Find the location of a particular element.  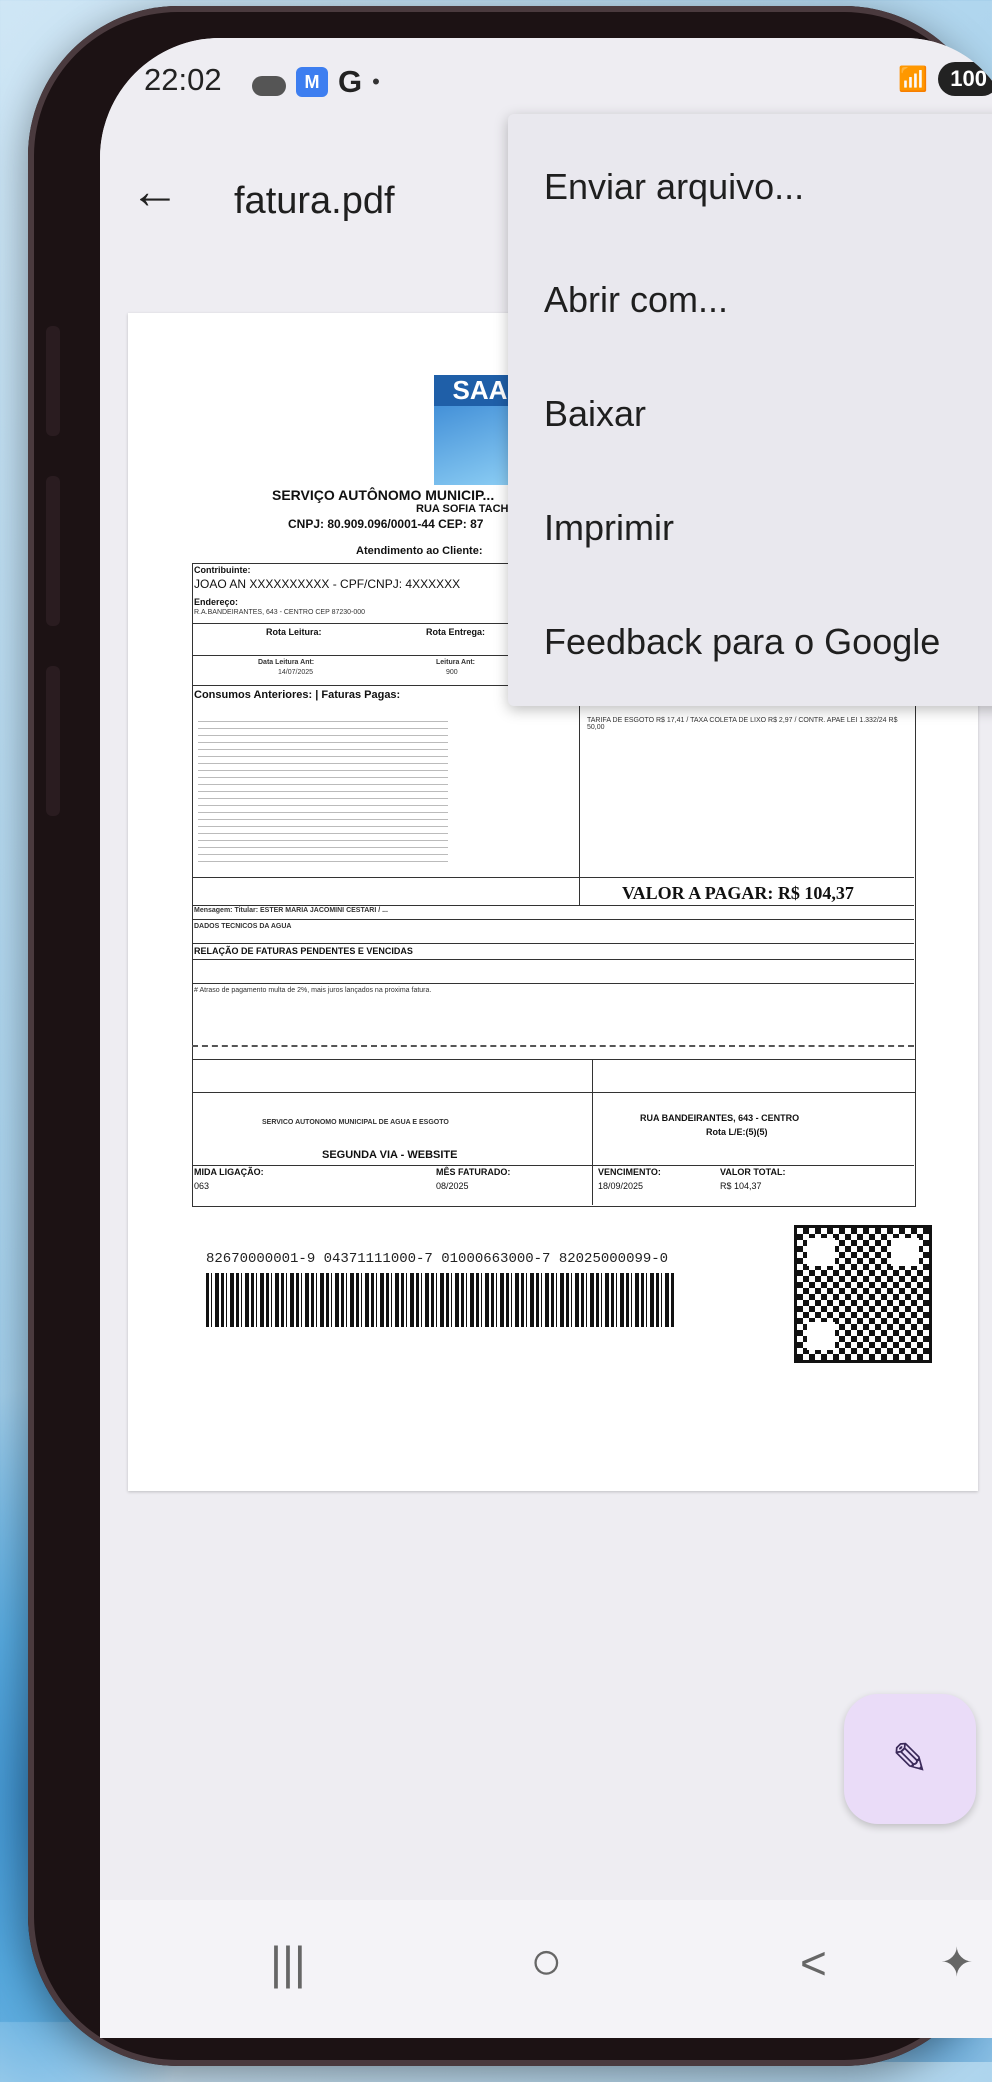

menu-item-imprimir: Imprimir is located at coordinates (609, 528).